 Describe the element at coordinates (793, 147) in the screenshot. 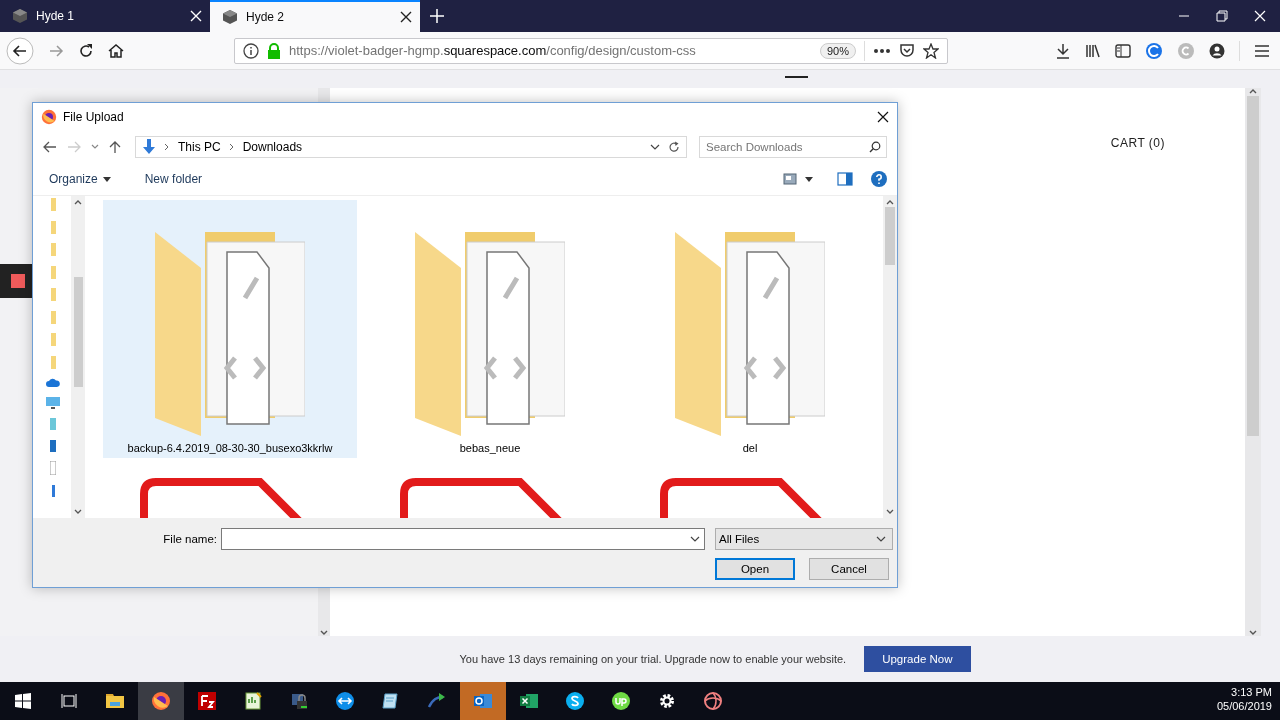

I see `search-field: Search Downloads` at that location.